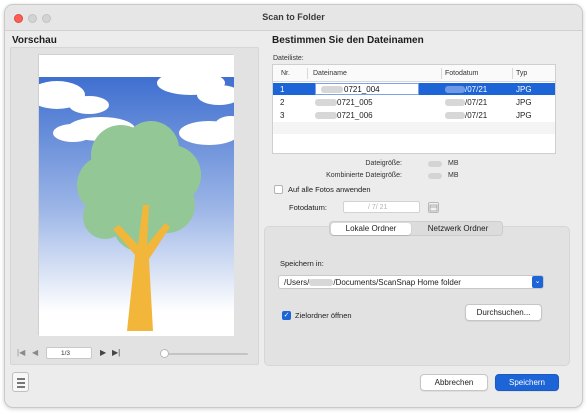 The image size is (587, 415). What do you see at coordinates (453, 175) in the screenshot?
I see `combined-size-unit: MB` at bounding box center [453, 175].